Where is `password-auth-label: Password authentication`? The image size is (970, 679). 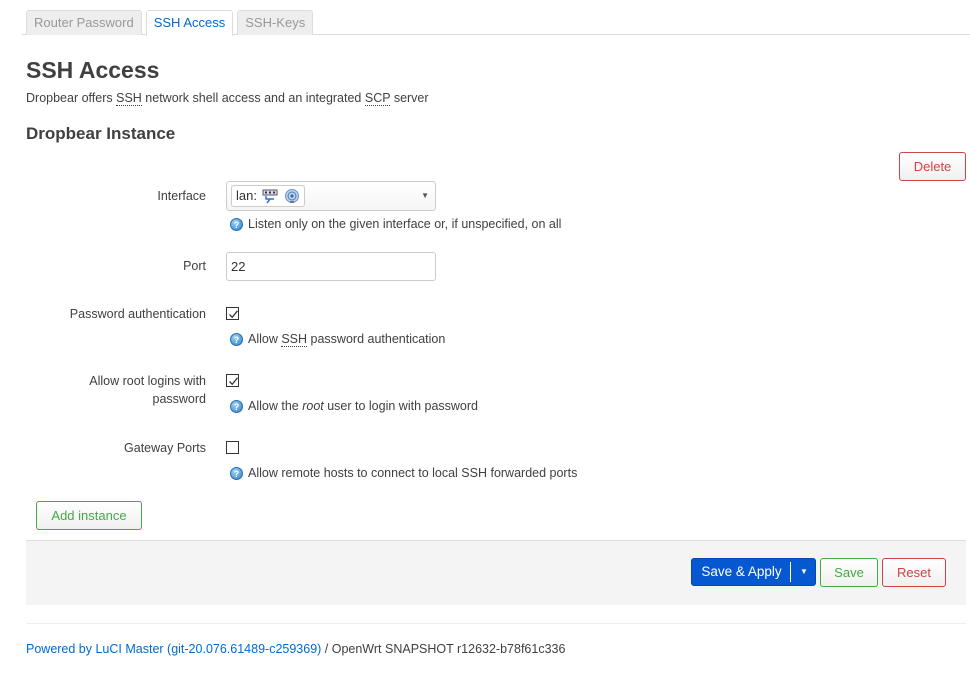
password-auth-label: Password authentication is located at coordinates (137, 314).